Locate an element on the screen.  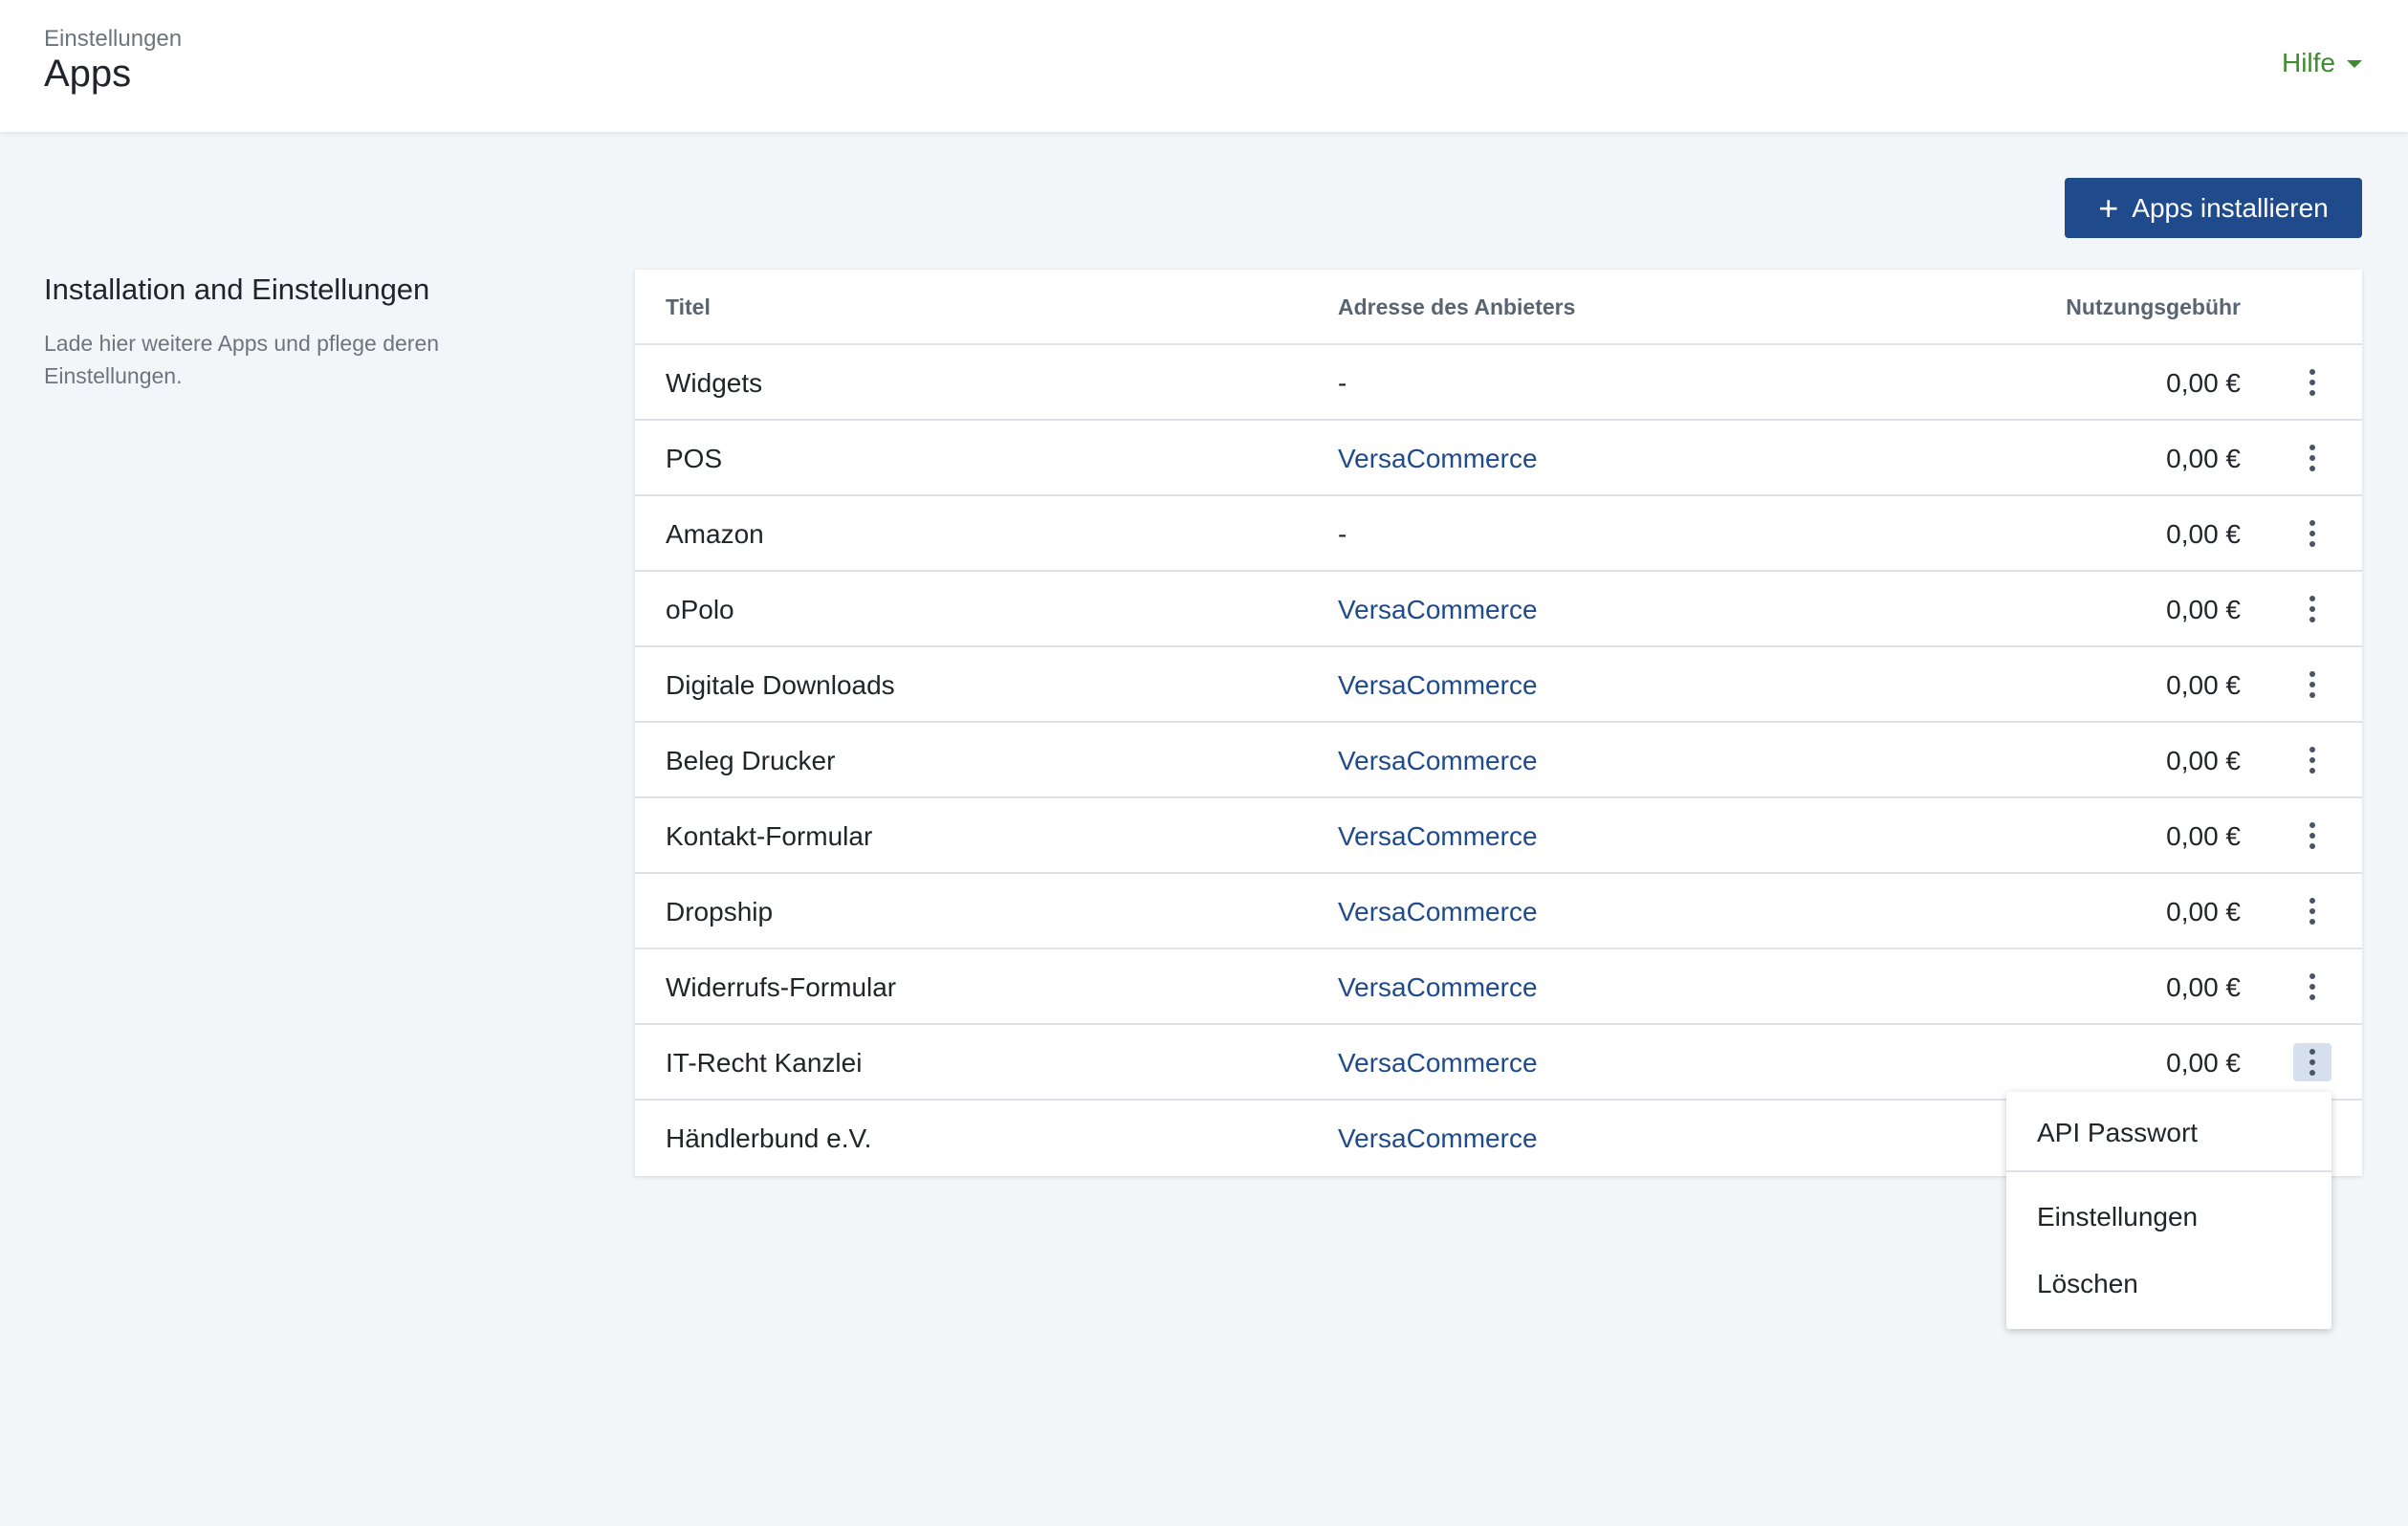
app-title: POS is located at coordinates (695, 458).